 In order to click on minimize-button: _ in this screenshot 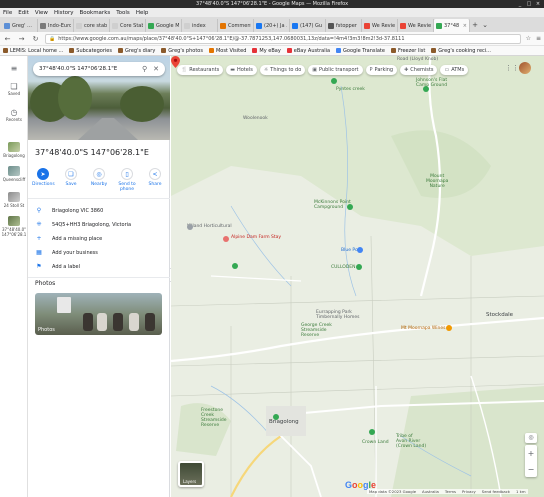, I will do `click(520, 4)`.